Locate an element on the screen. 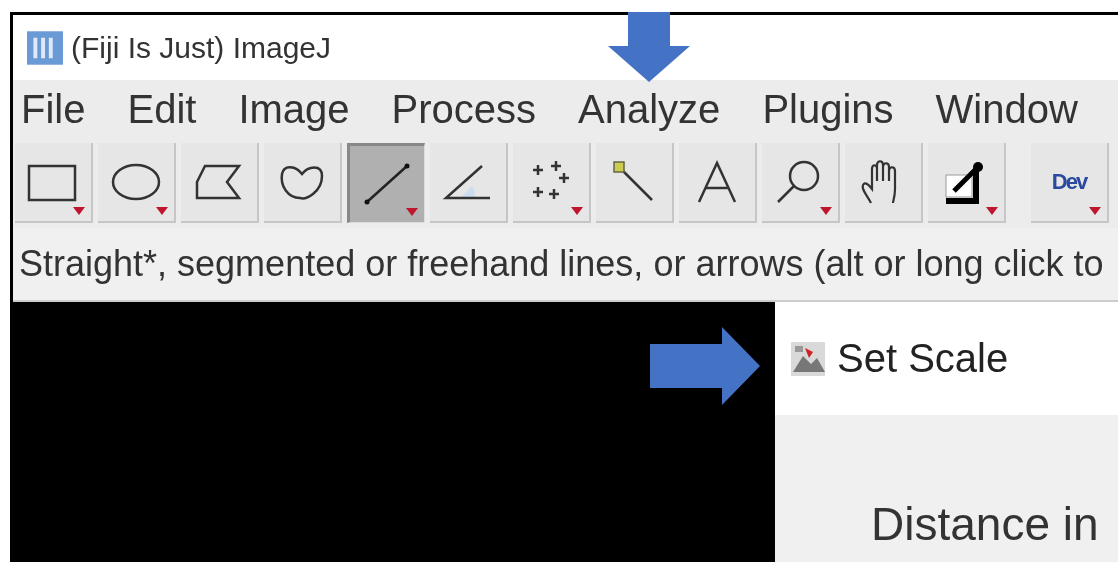  tool-button: Dev is located at coordinates (1070, 183).